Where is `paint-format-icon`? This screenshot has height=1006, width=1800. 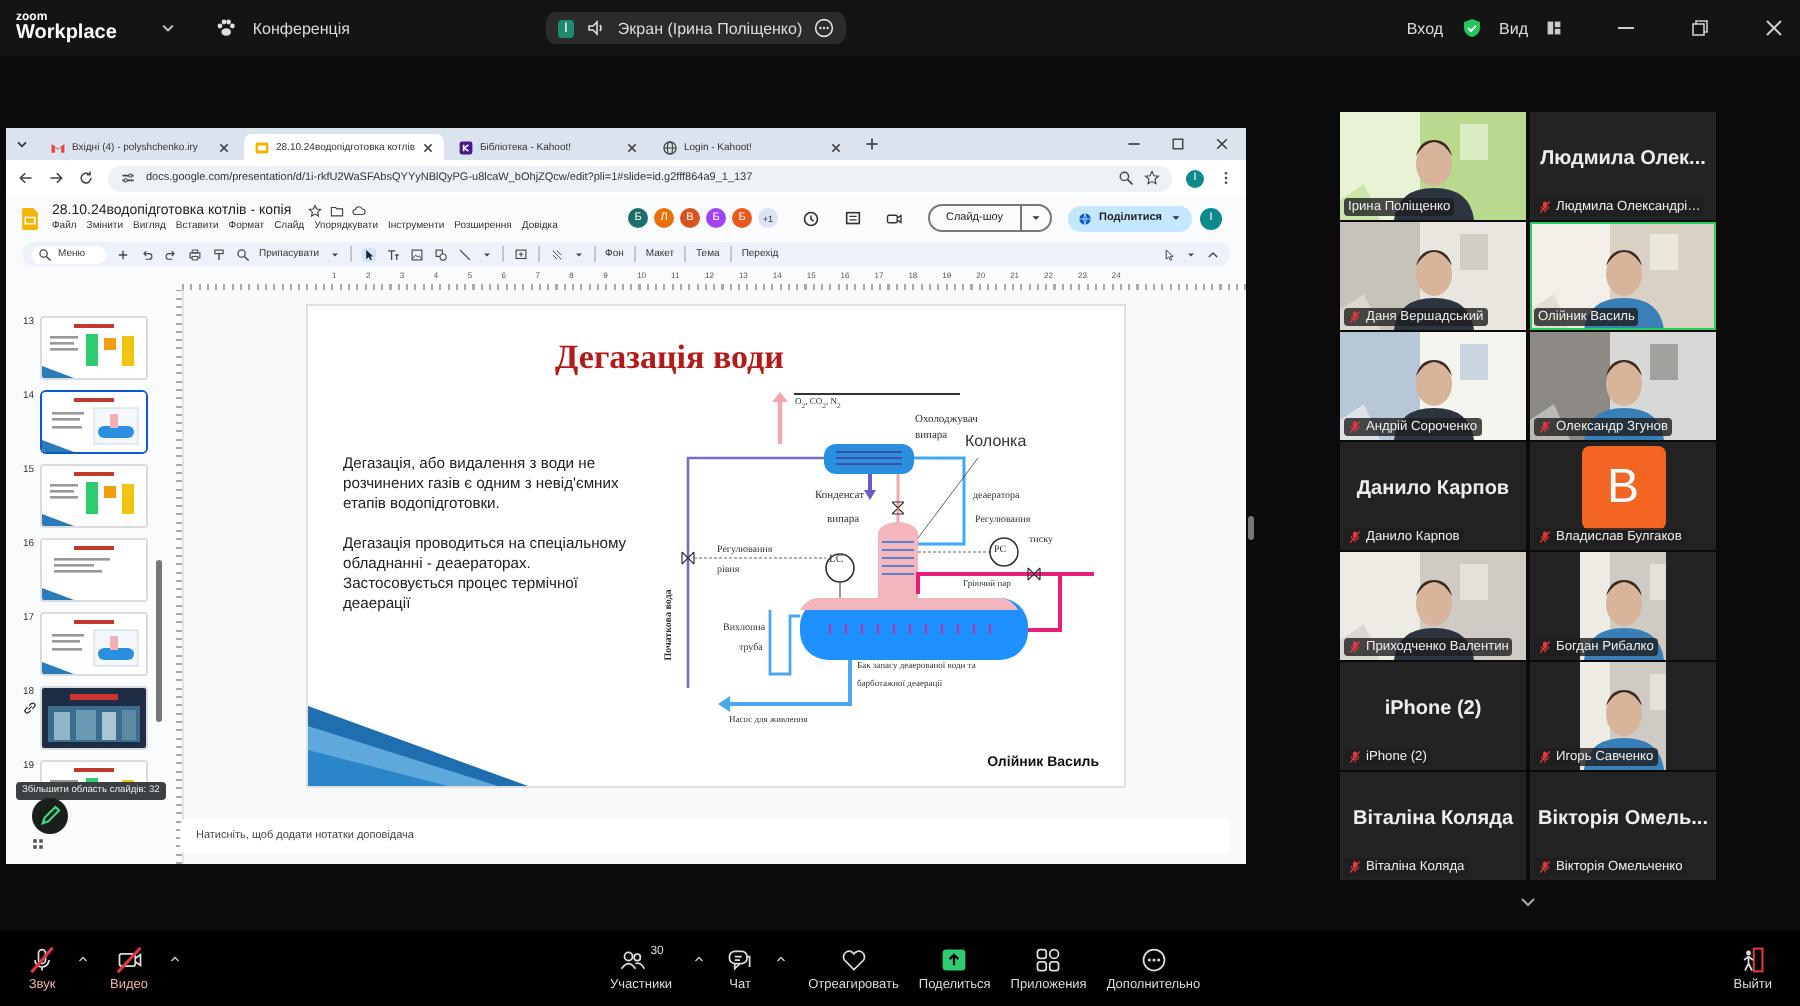 paint-format-icon is located at coordinates (218, 254).